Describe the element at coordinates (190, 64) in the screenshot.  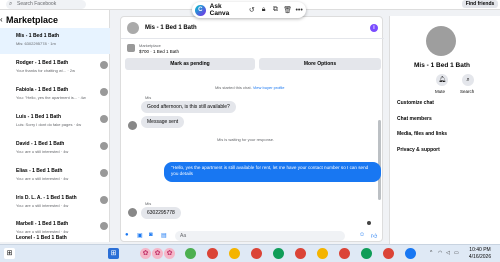
I see `mark-pending-button: Mark as pending` at that location.